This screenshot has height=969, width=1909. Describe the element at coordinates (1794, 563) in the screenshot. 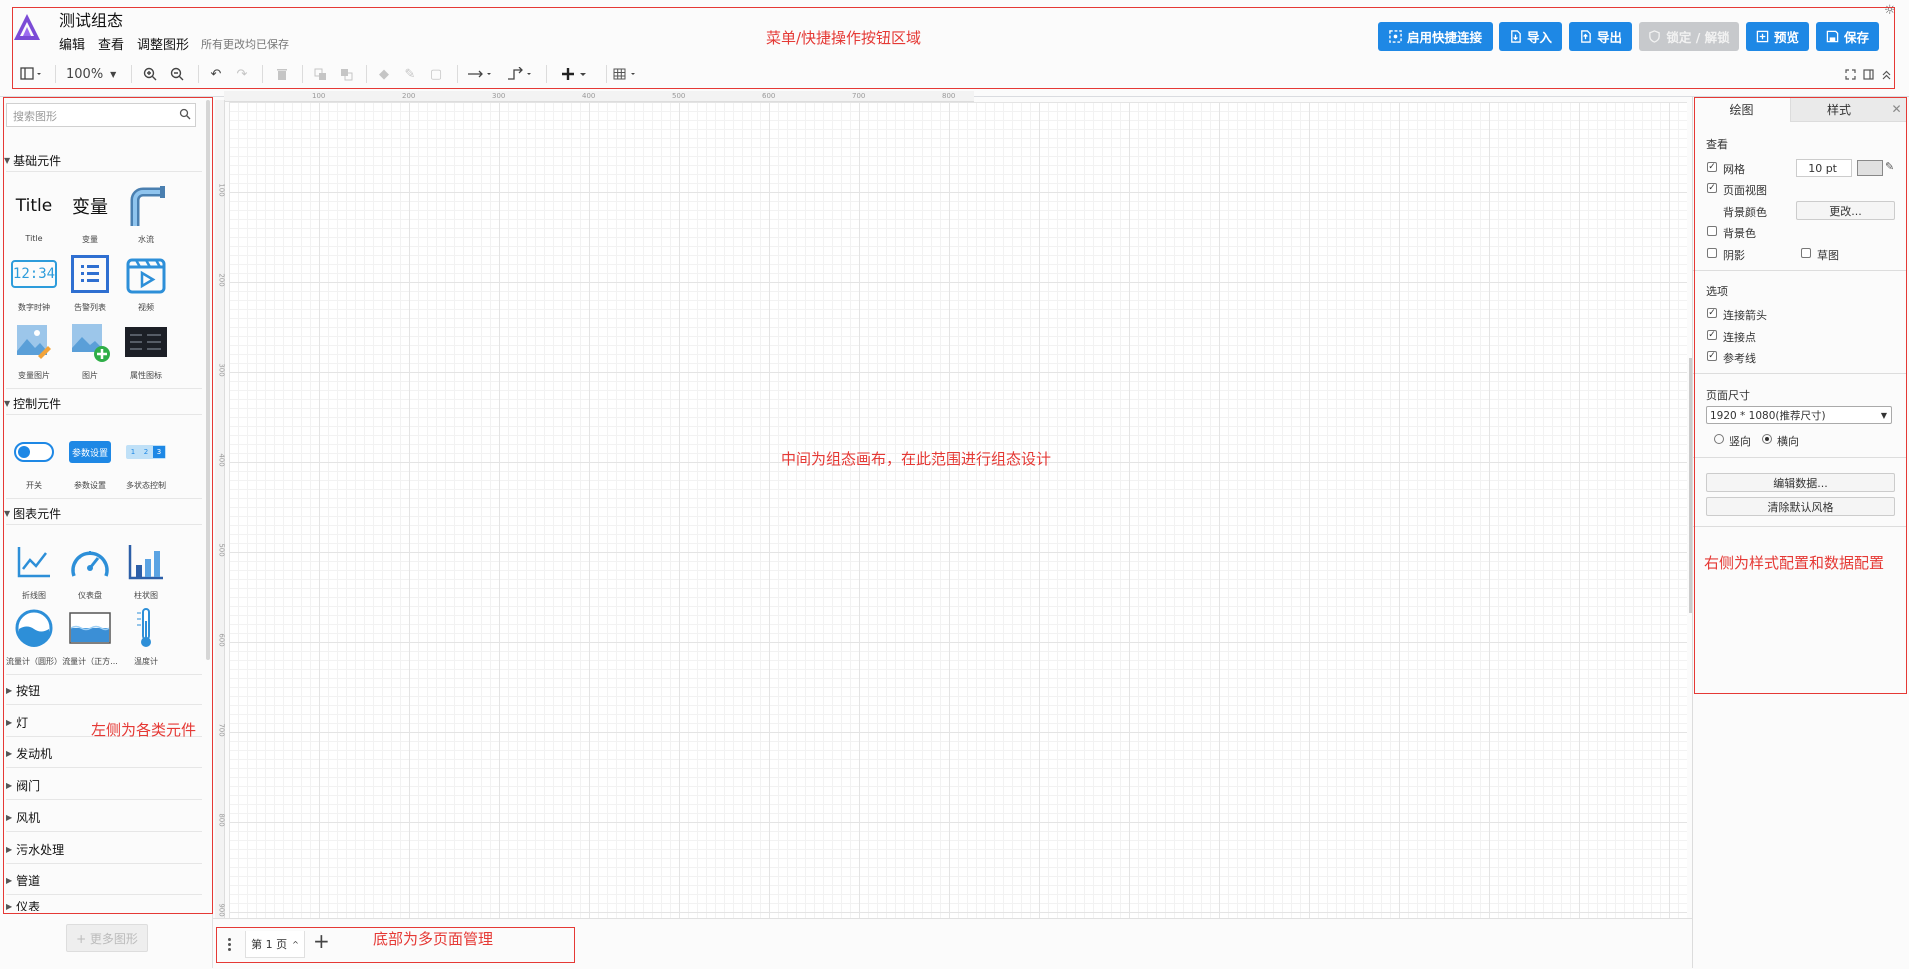

I see `right-area-annotation: 右侧为样式配置和数据配置` at that location.